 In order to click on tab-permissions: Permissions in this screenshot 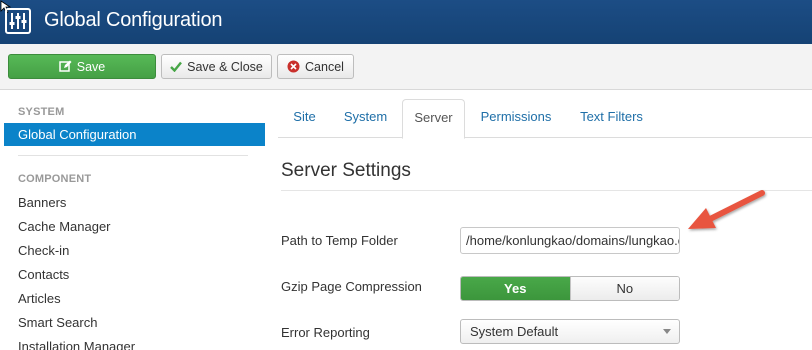, I will do `click(516, 118)`.